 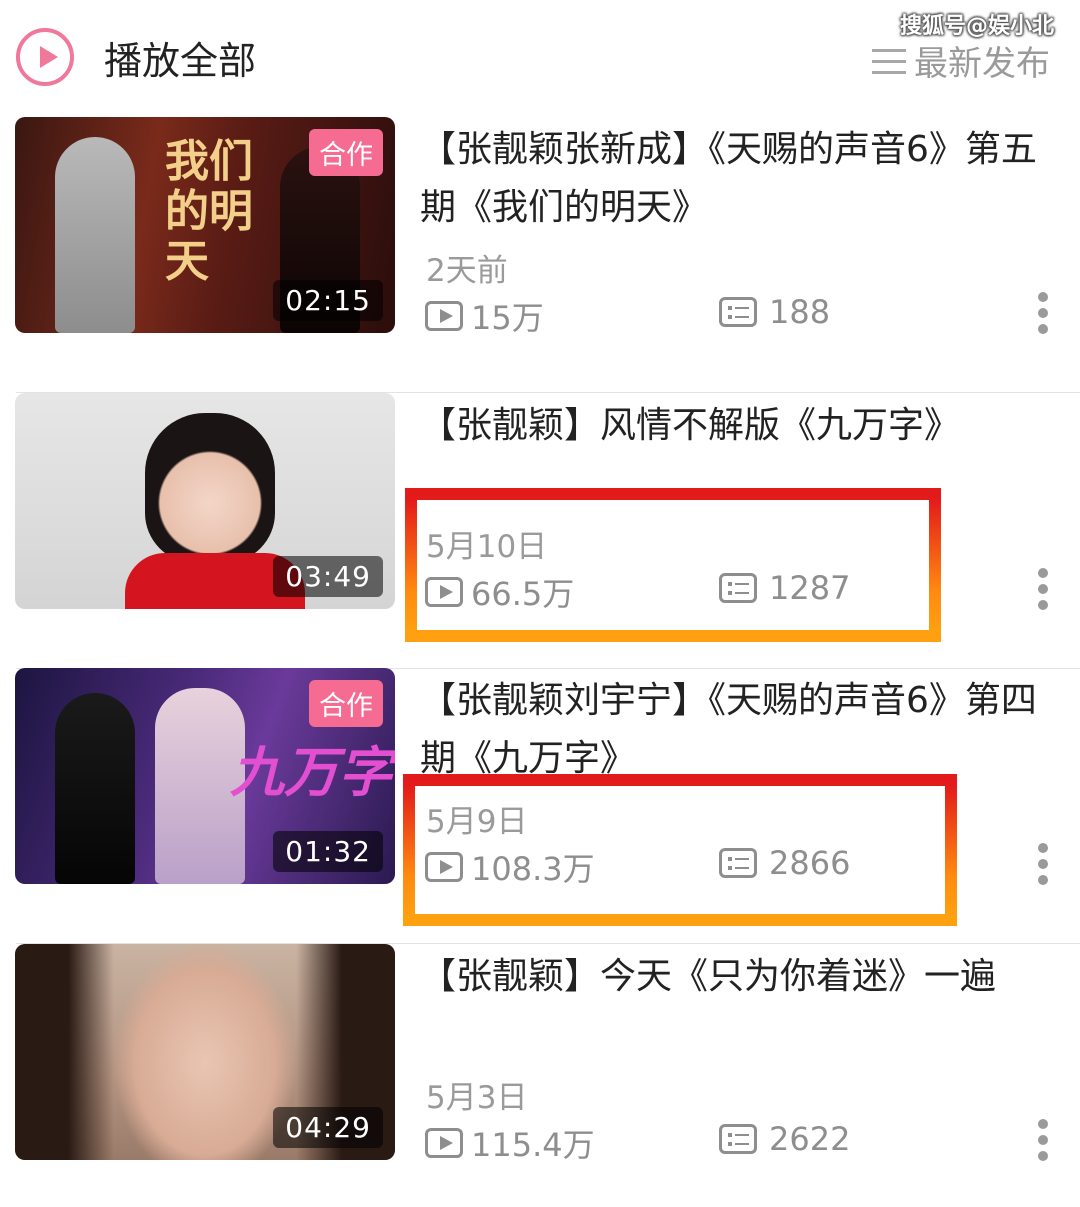 What do you see at coordinates (328, 576) in the screenshot?
I see `video-duration: 03:49` at bounding box center [328, 576].